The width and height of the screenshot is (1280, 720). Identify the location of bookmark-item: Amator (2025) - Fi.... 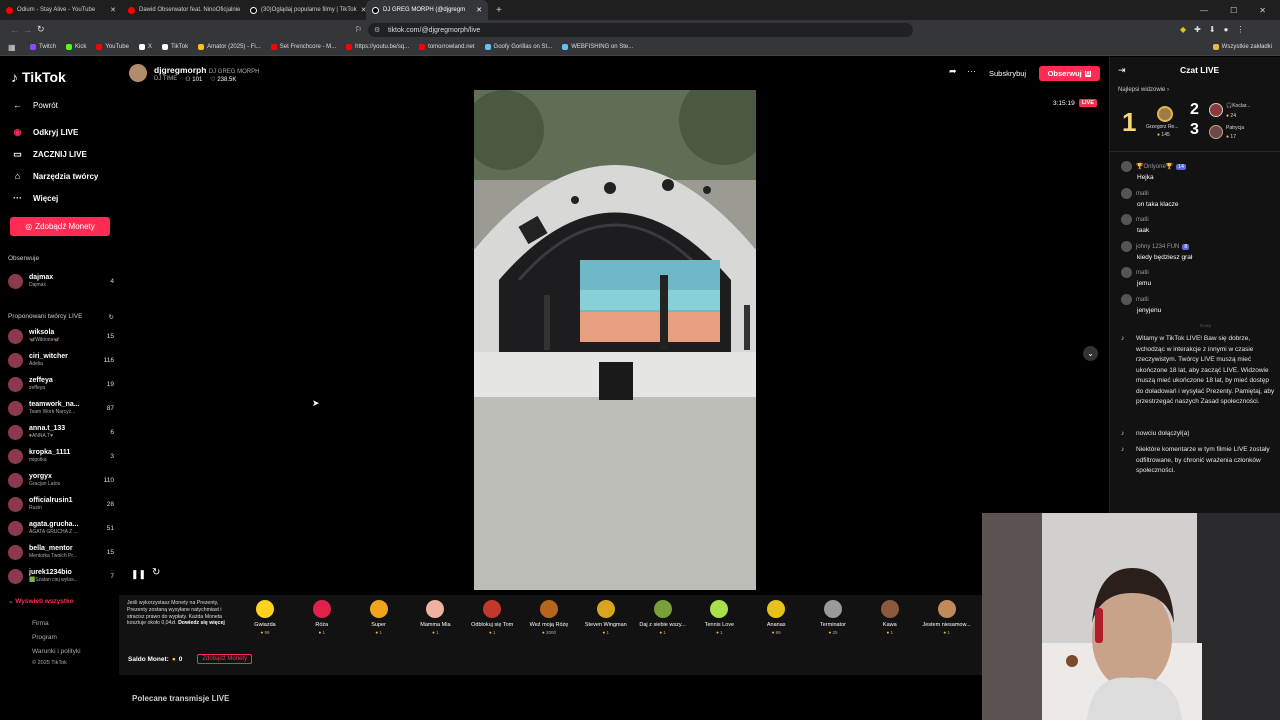
(229, 47).